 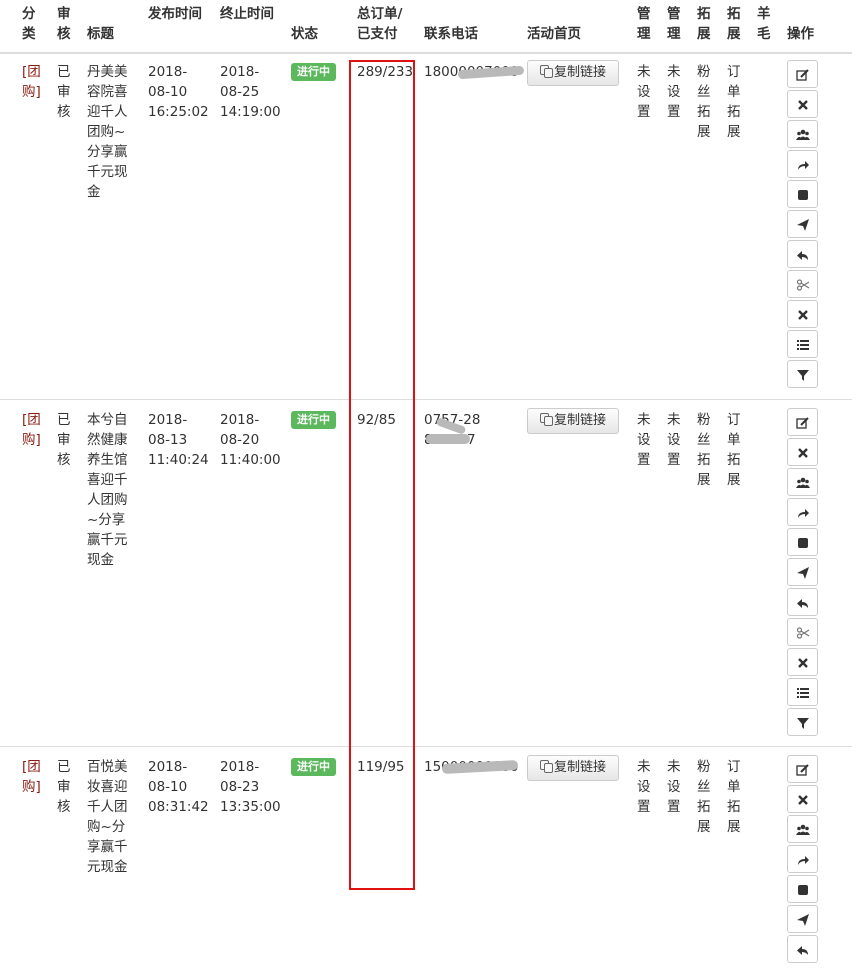 What do you see at coordinates (381, 767) in the screenshot?
I see `orders-count: 119/95` at bounding box center [381, 767].